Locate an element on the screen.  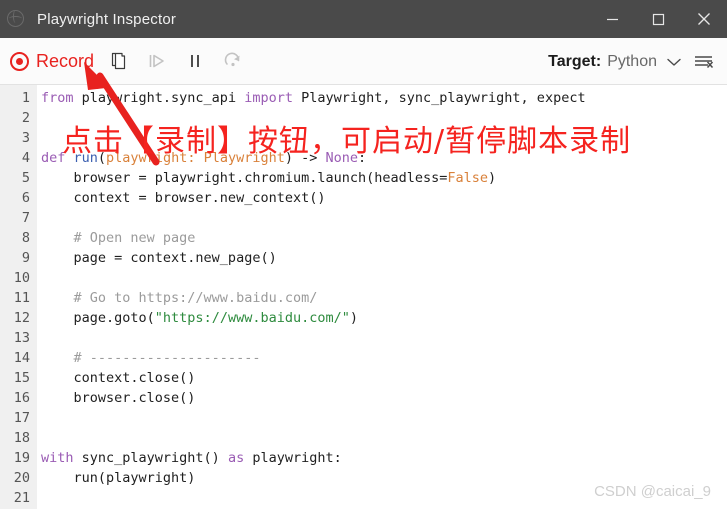
code-text: run(playwright) is located at coordinates (118, 478).